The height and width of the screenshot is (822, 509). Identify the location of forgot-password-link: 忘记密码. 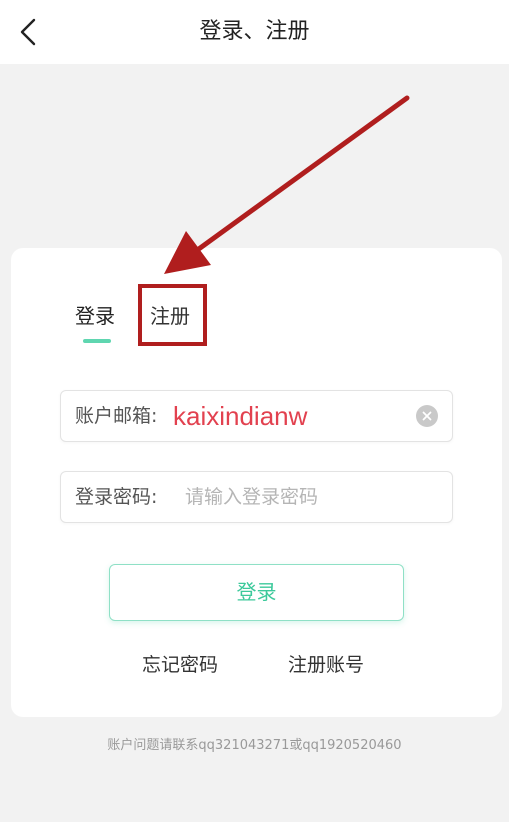
(180, 665).